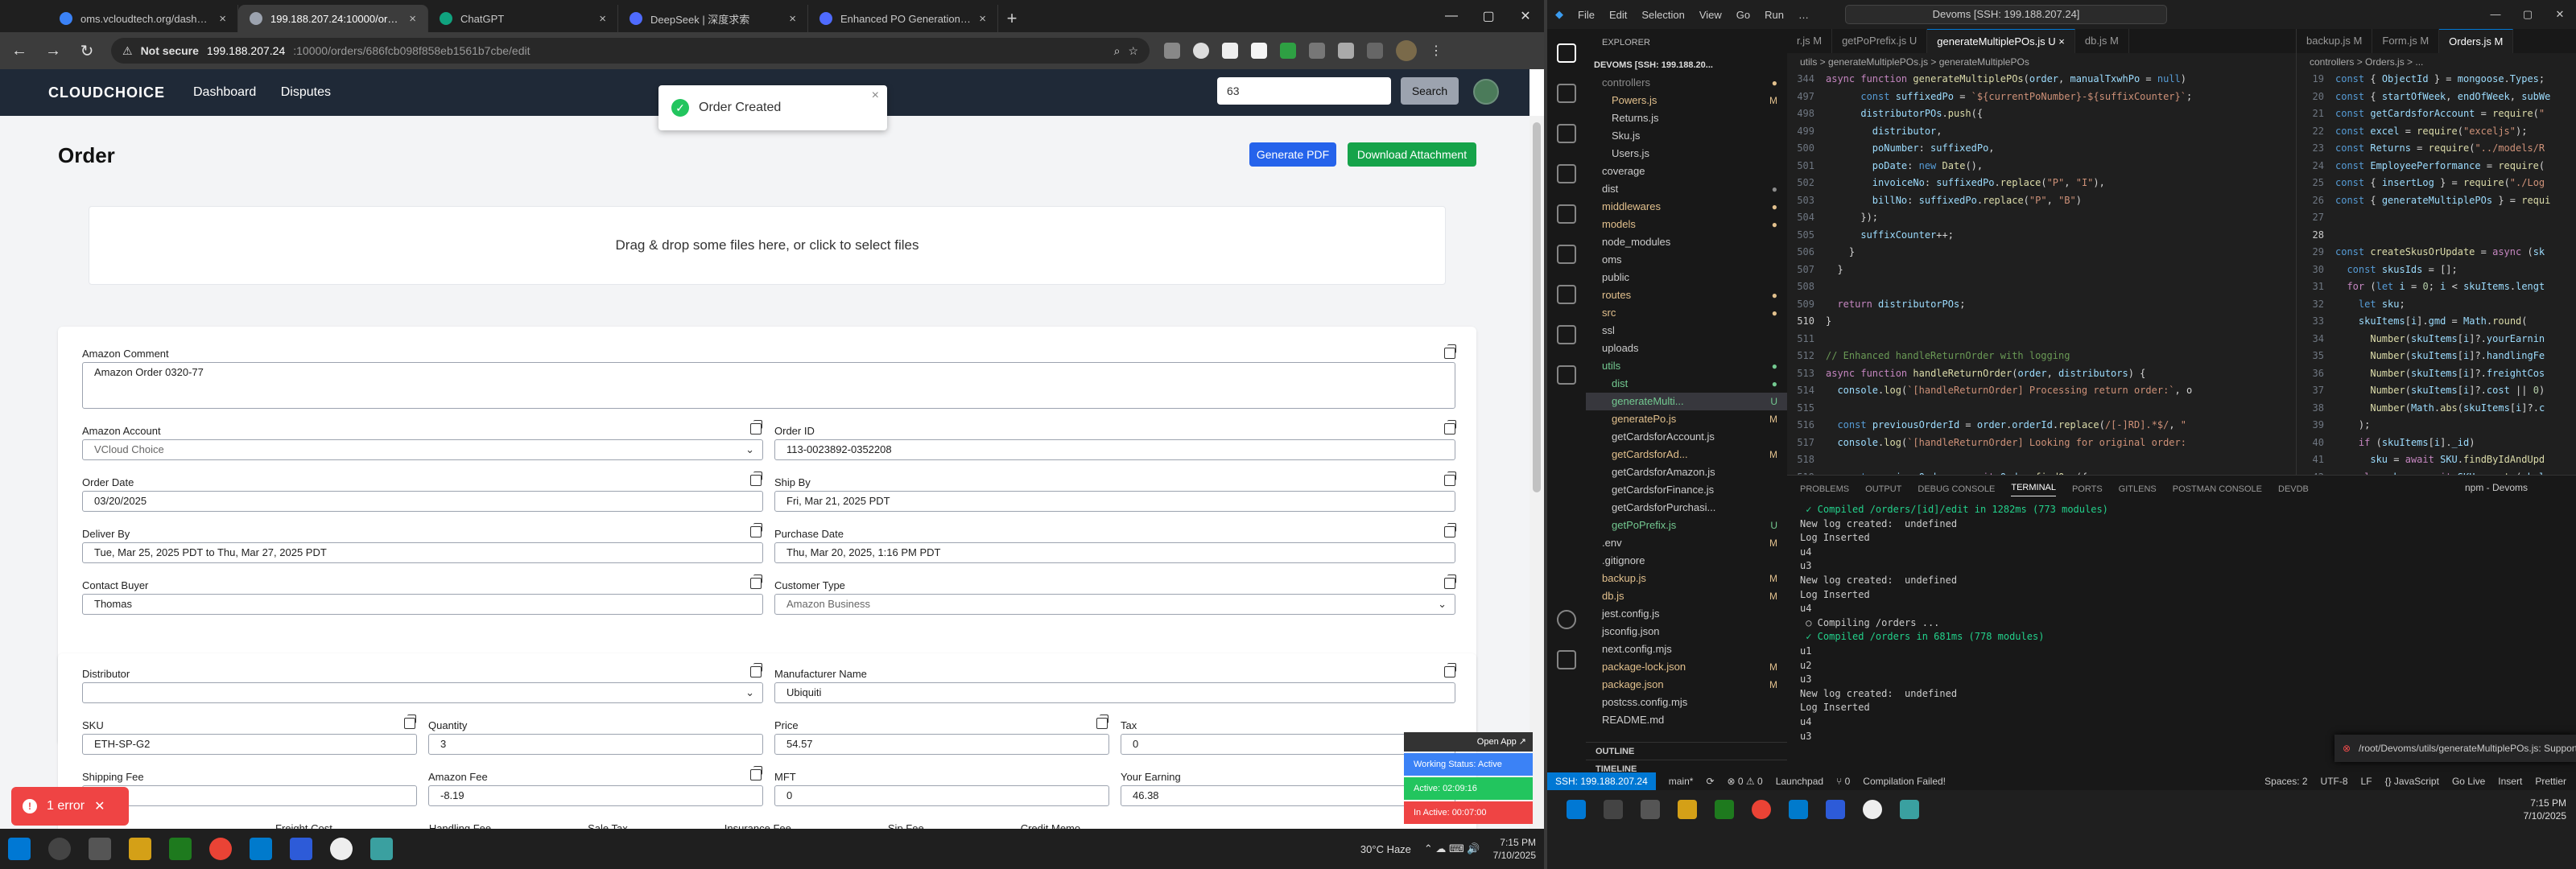 The image size is (2576, 869). Describe the element at coordinates (595, 744) in the screenshot. I see `quantity-input: 3` at that location.